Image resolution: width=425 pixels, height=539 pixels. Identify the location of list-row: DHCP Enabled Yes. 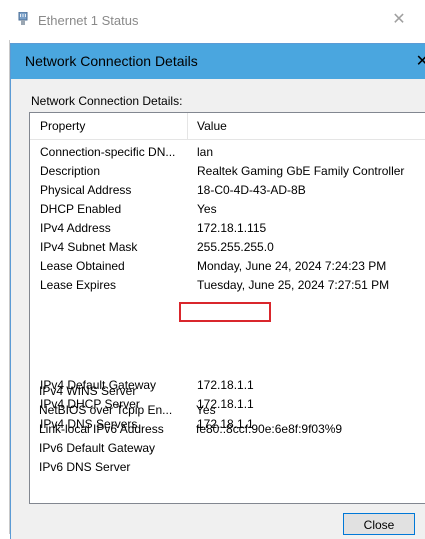
(227, 209).